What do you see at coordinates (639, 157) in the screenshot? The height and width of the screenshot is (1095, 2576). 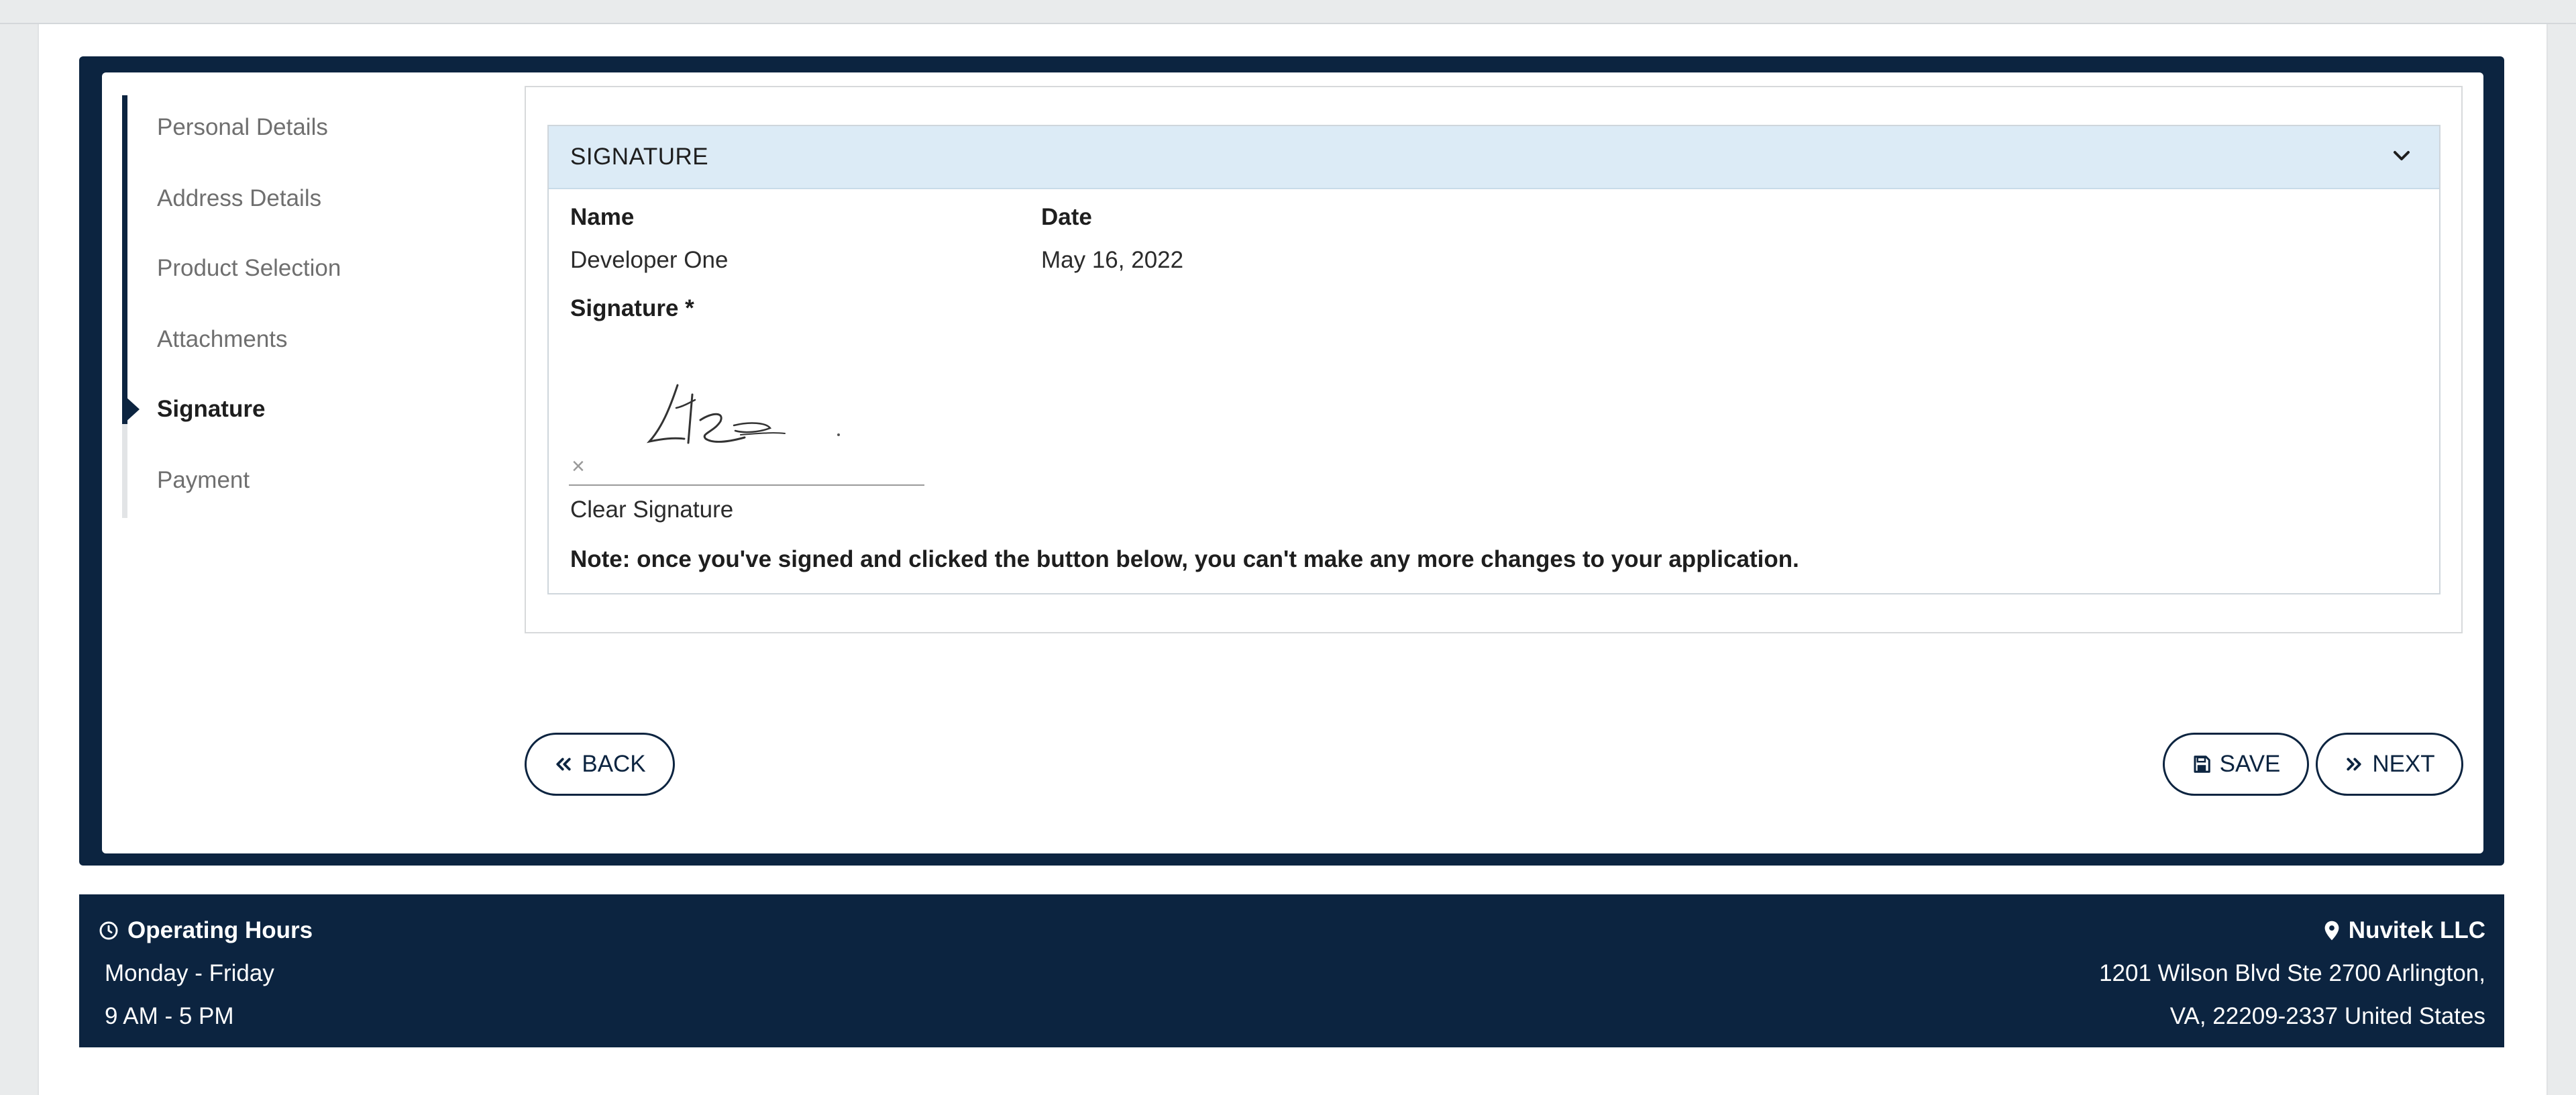 I see `panel-title: SIGNATURE` at bounding box center [639, 157].